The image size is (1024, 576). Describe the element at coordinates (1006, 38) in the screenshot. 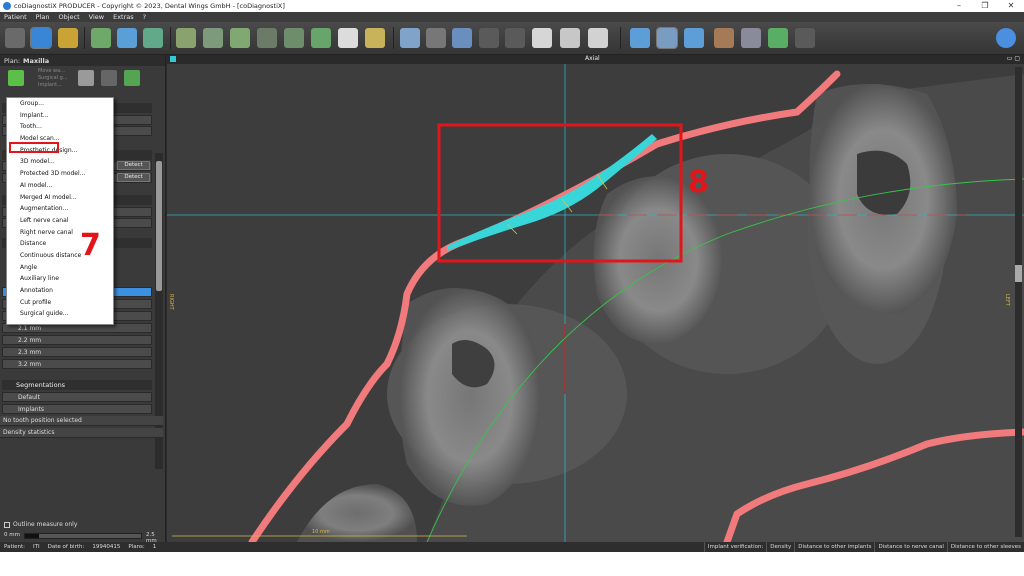

I see `help-icon` at that location.